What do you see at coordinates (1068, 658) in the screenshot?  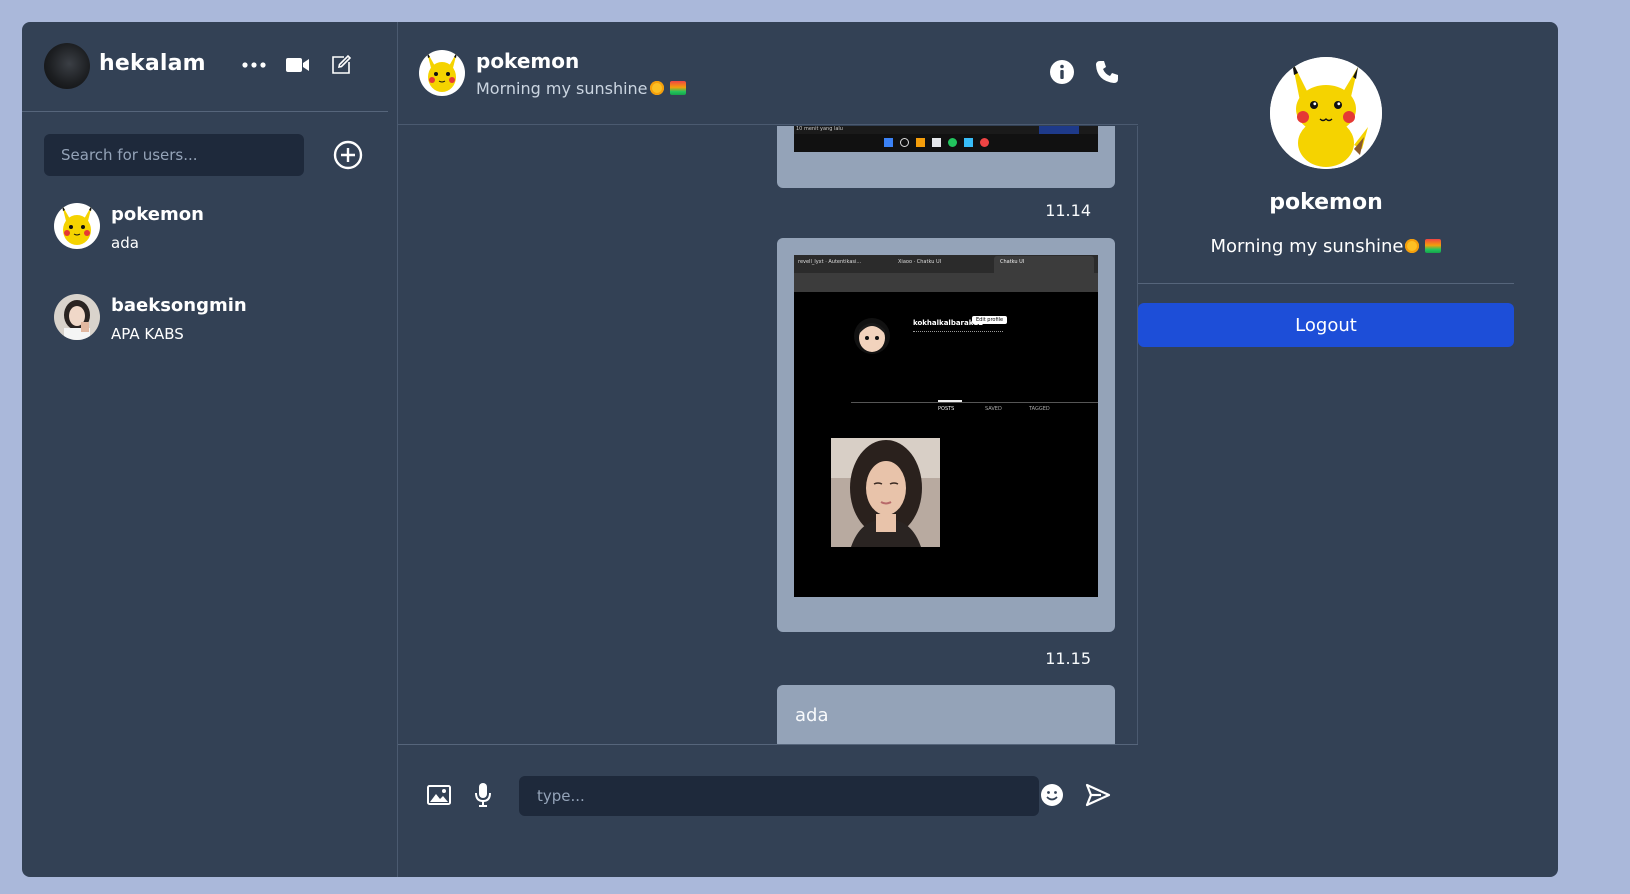 I see `message-time: 11.15` at bounding box center [1068, 658].